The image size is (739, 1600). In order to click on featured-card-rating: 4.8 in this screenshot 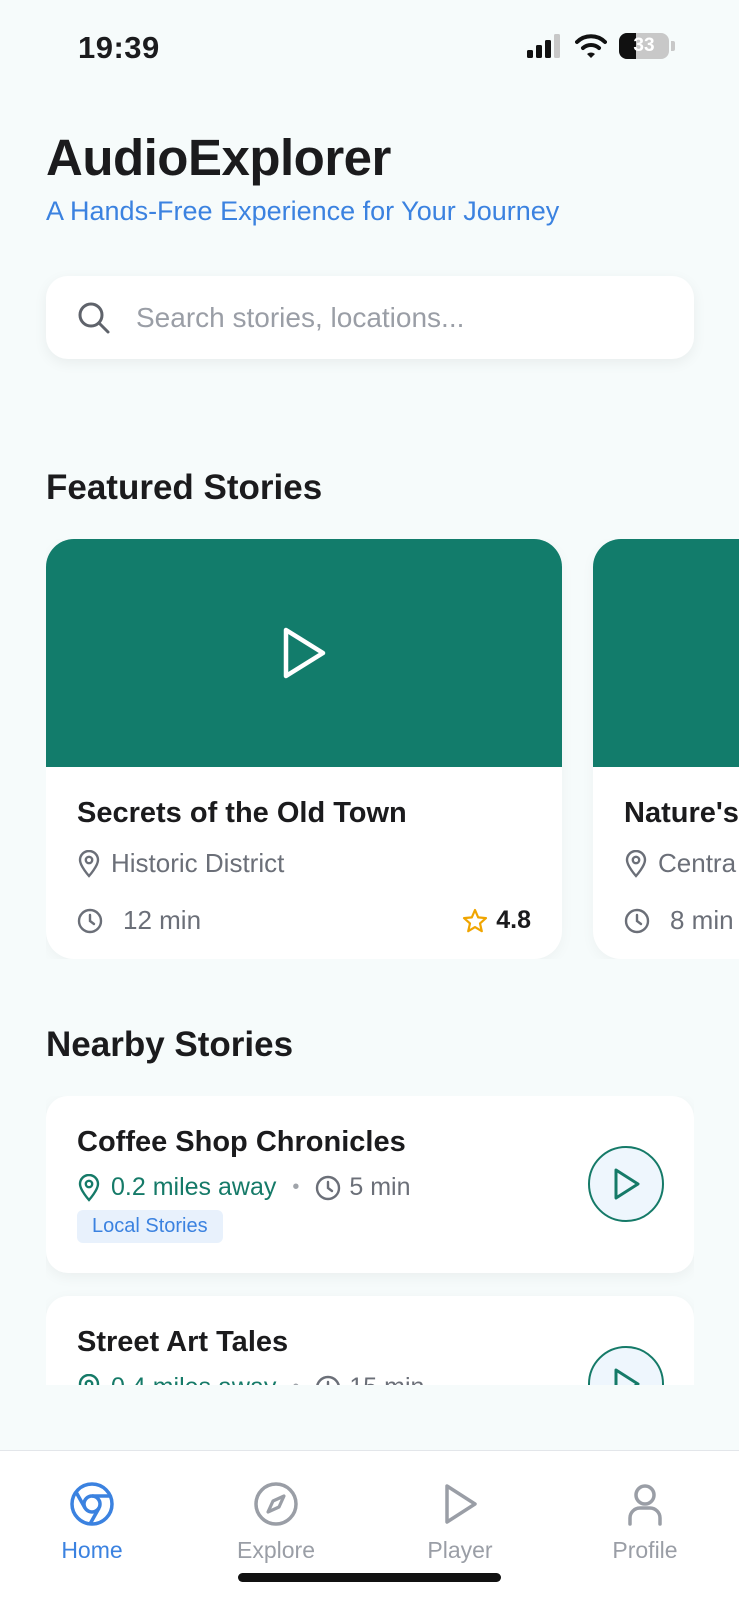, I will do `click(496, 920)`.